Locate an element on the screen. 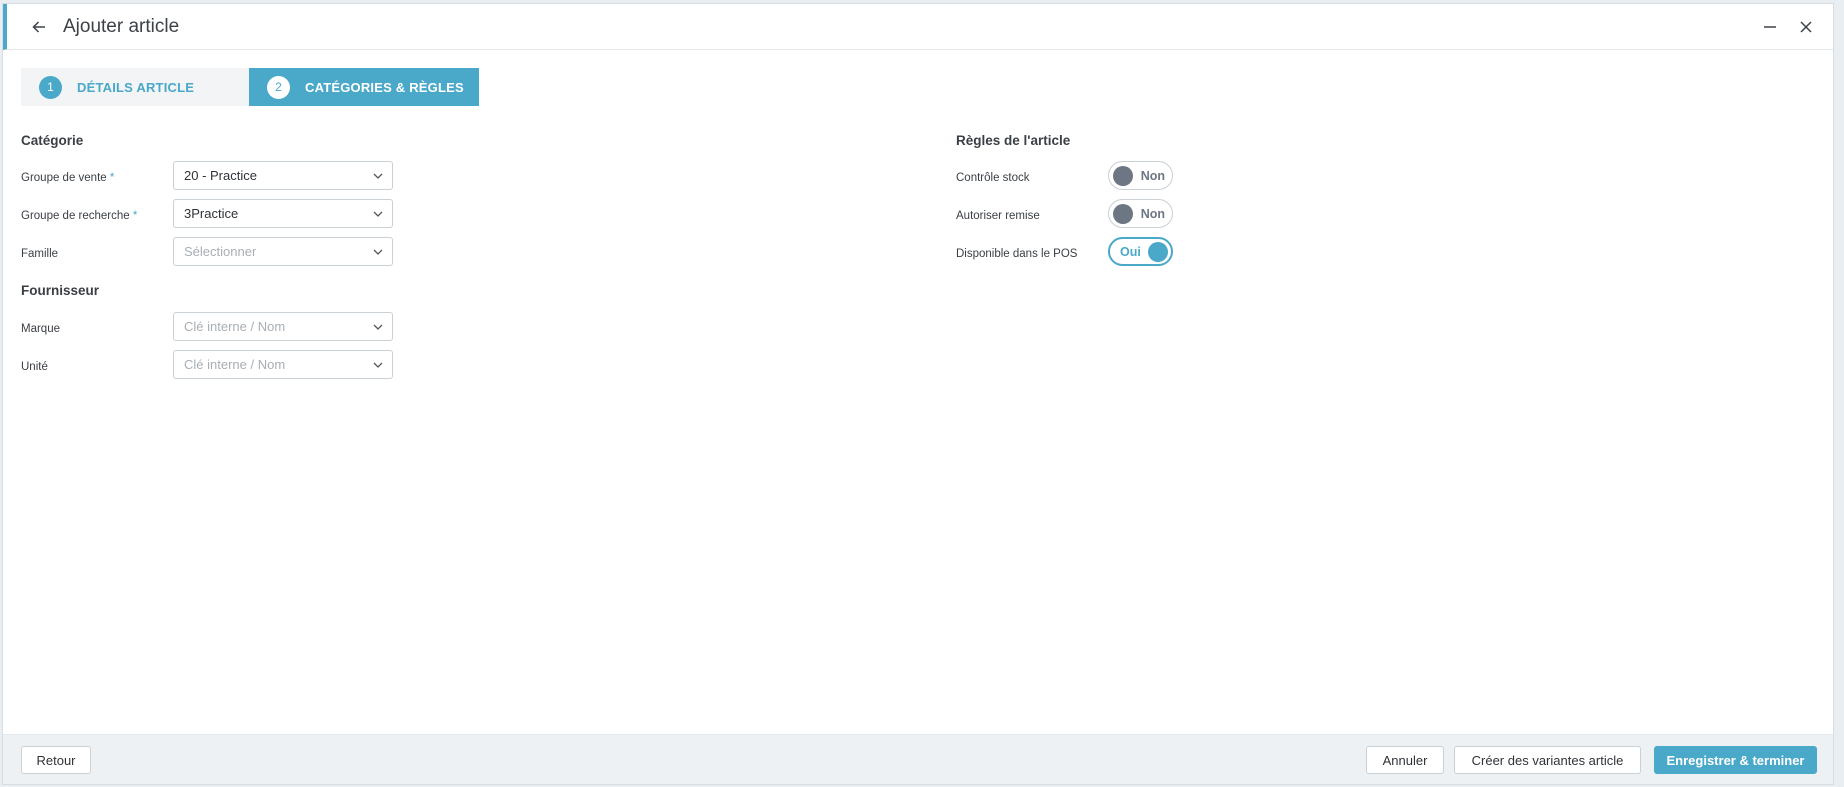 The height and width of the screenshot is (787, 1844). autoriser-remise-label: Autoriser remise is located at coordinates (998, 216).